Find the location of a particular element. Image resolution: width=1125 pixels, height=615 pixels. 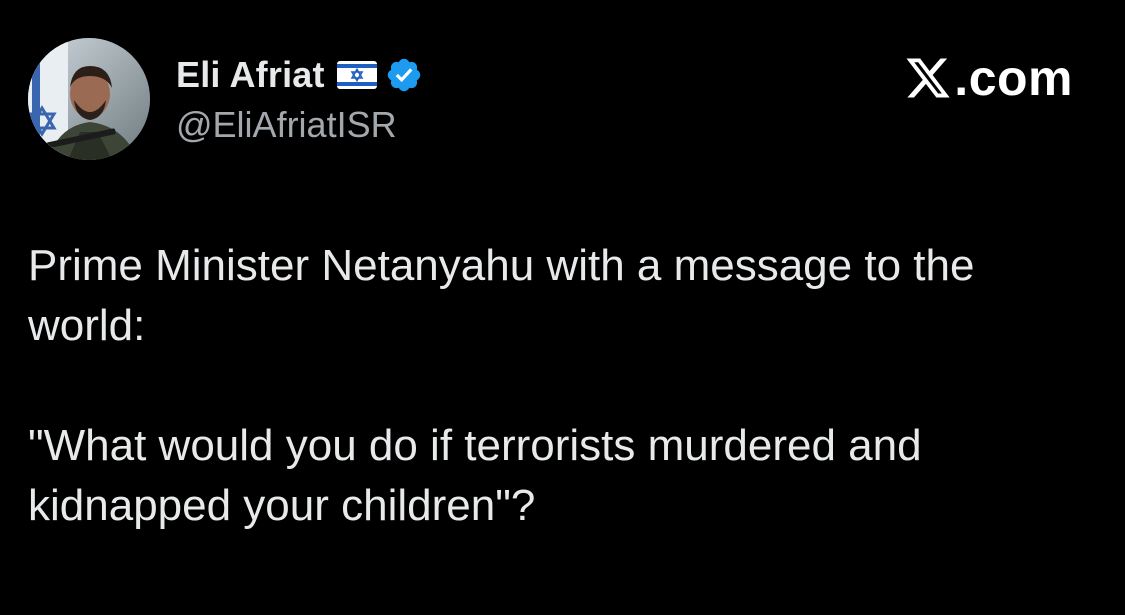

author-name-row: Eli Afriat is located at coordinates (299, 75).